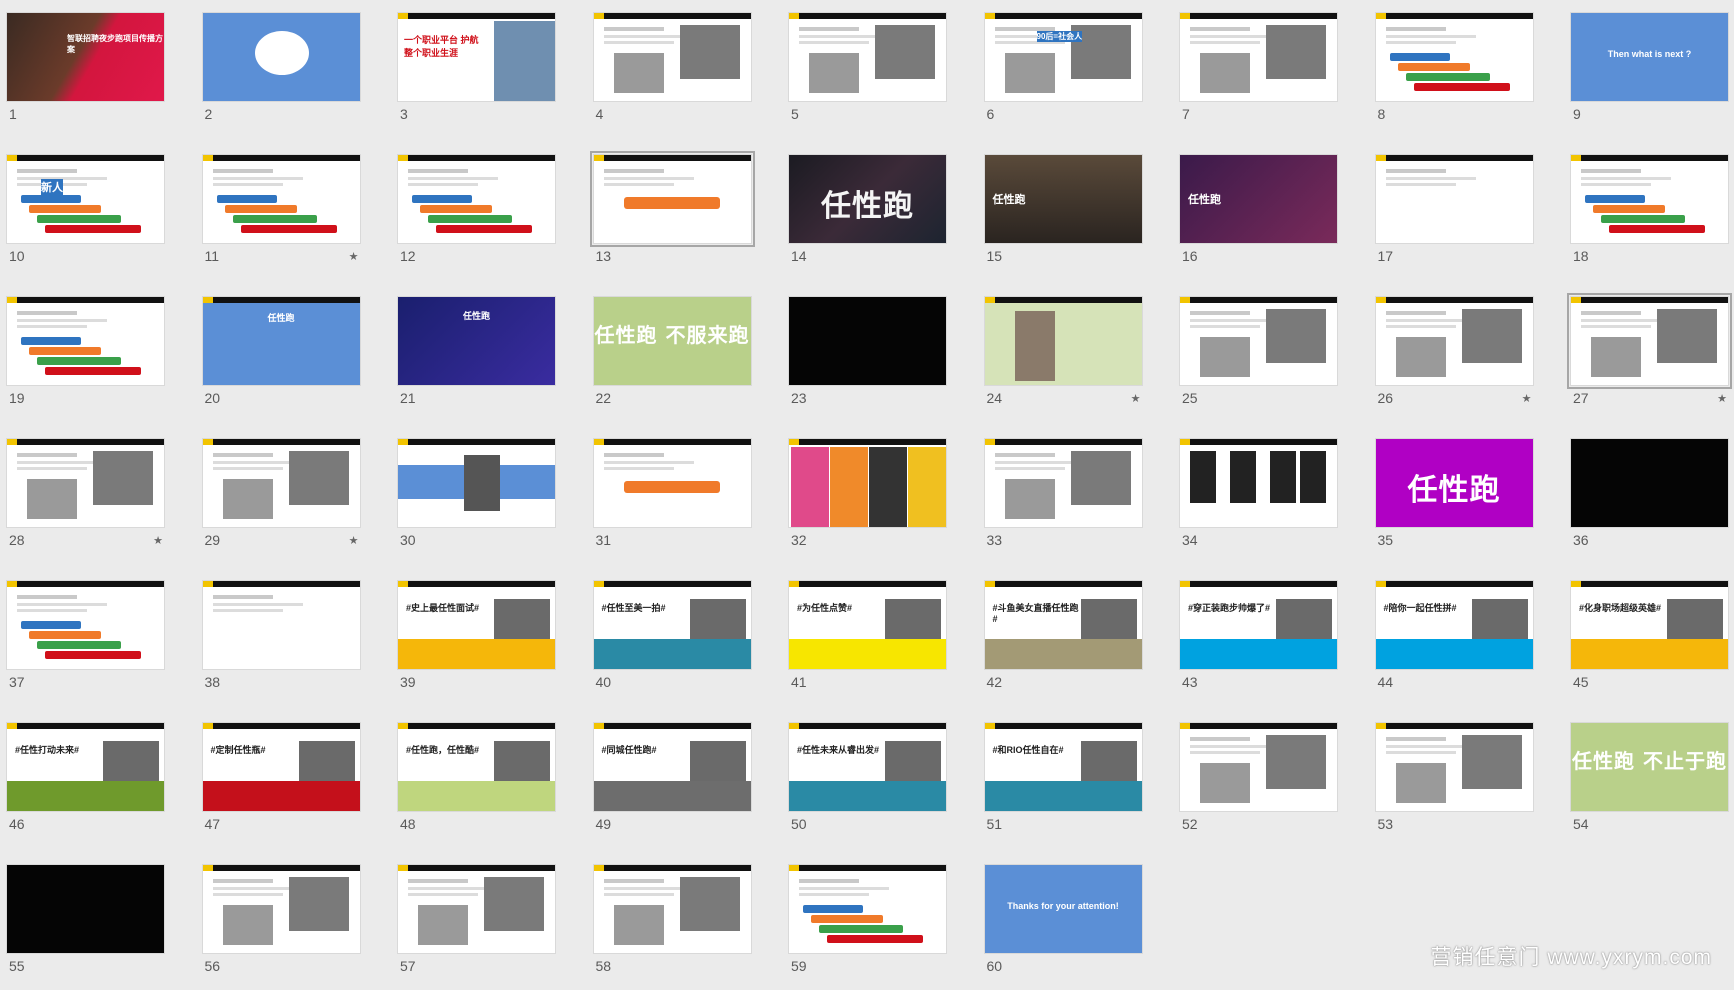 The width and height of the screenshot is (1734, 990). I want to click on slide-thumbnail-6: 90后=社会人 6, so click(1070, 69).